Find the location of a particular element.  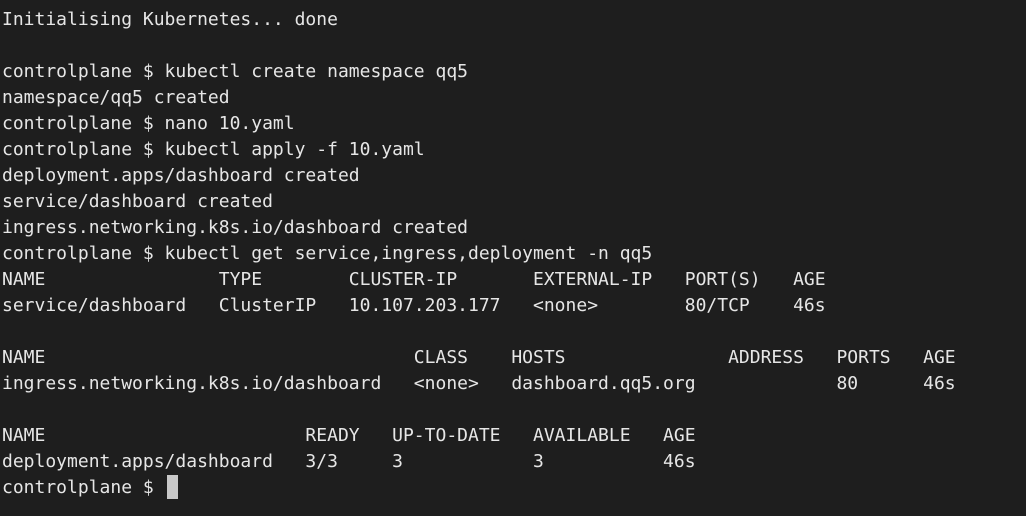

ingress-table-header: NAME CLASS HOSTS ADDRESS PORTS AGE is located at coordinates (479, 357).